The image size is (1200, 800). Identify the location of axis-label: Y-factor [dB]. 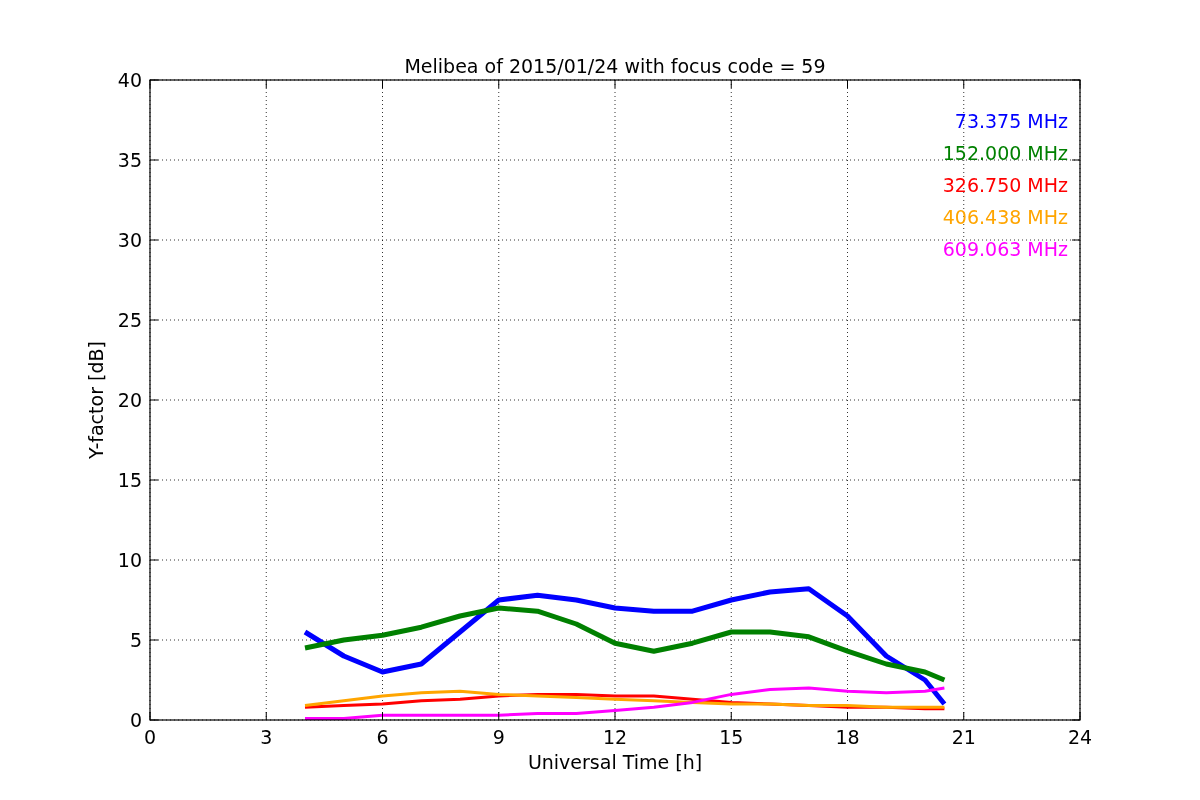
(96, 400).